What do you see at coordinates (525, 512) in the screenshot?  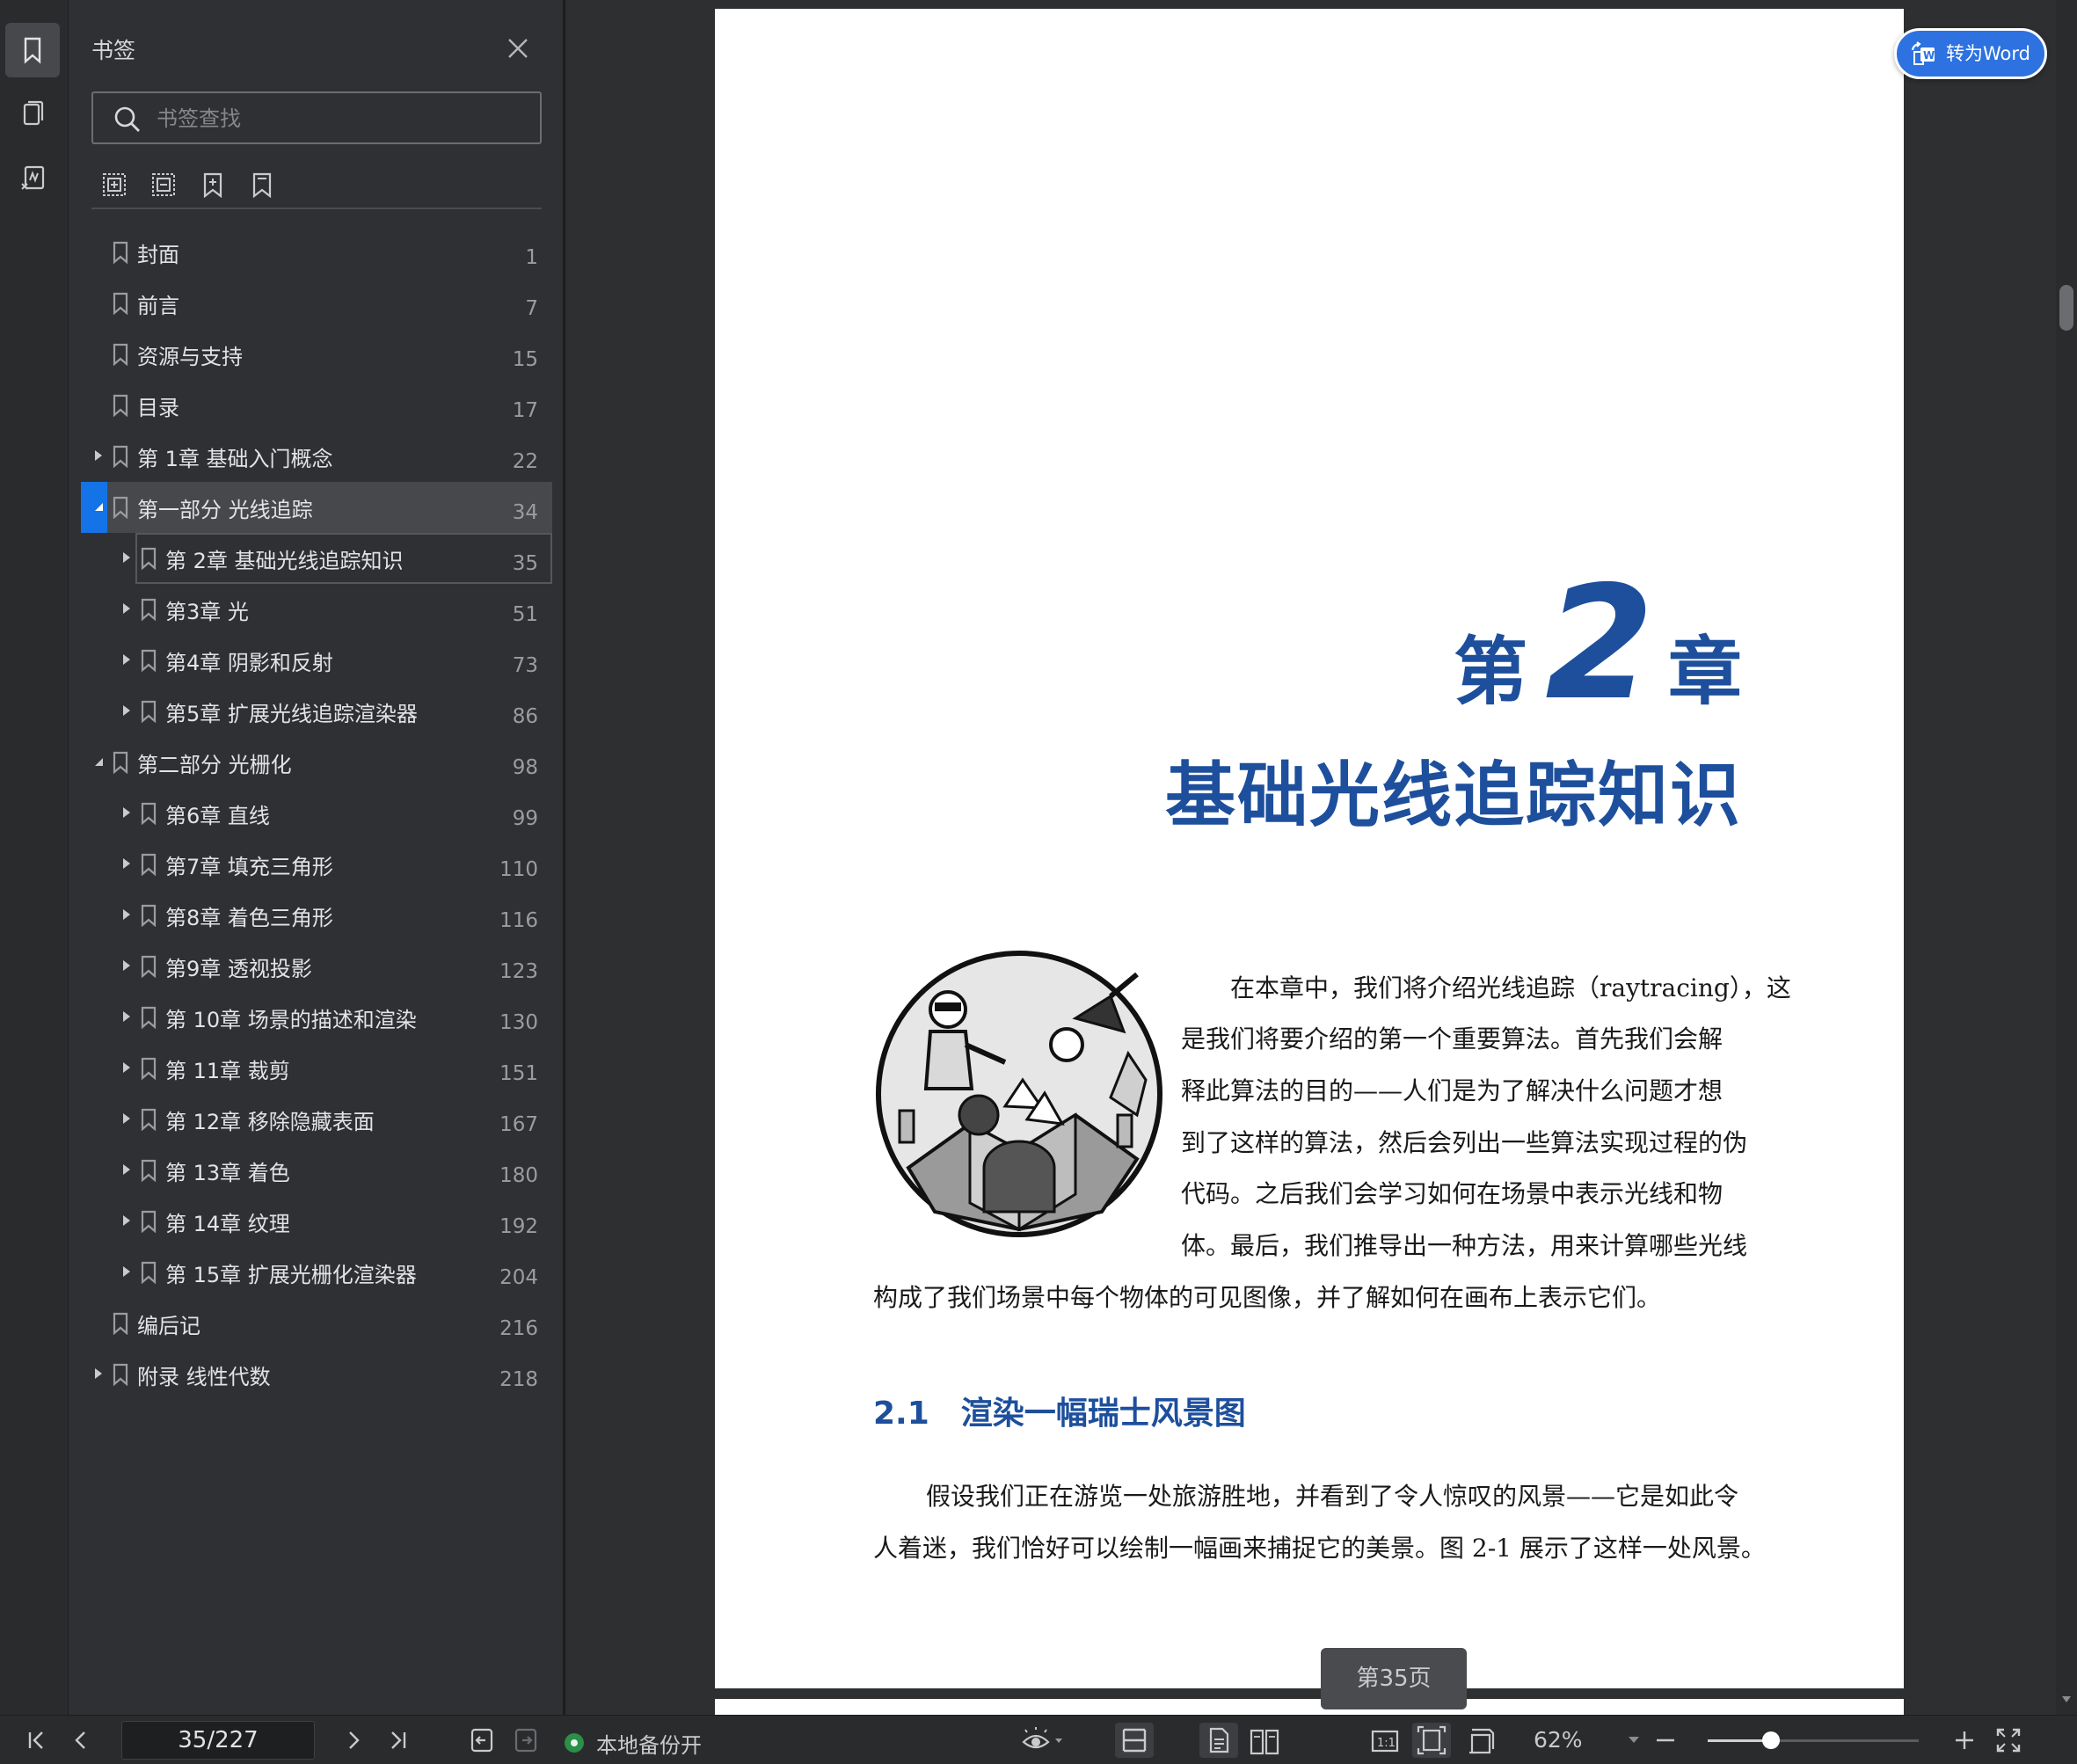 I see `bookmark-page-number: 34` at bounding box center [525, 512].